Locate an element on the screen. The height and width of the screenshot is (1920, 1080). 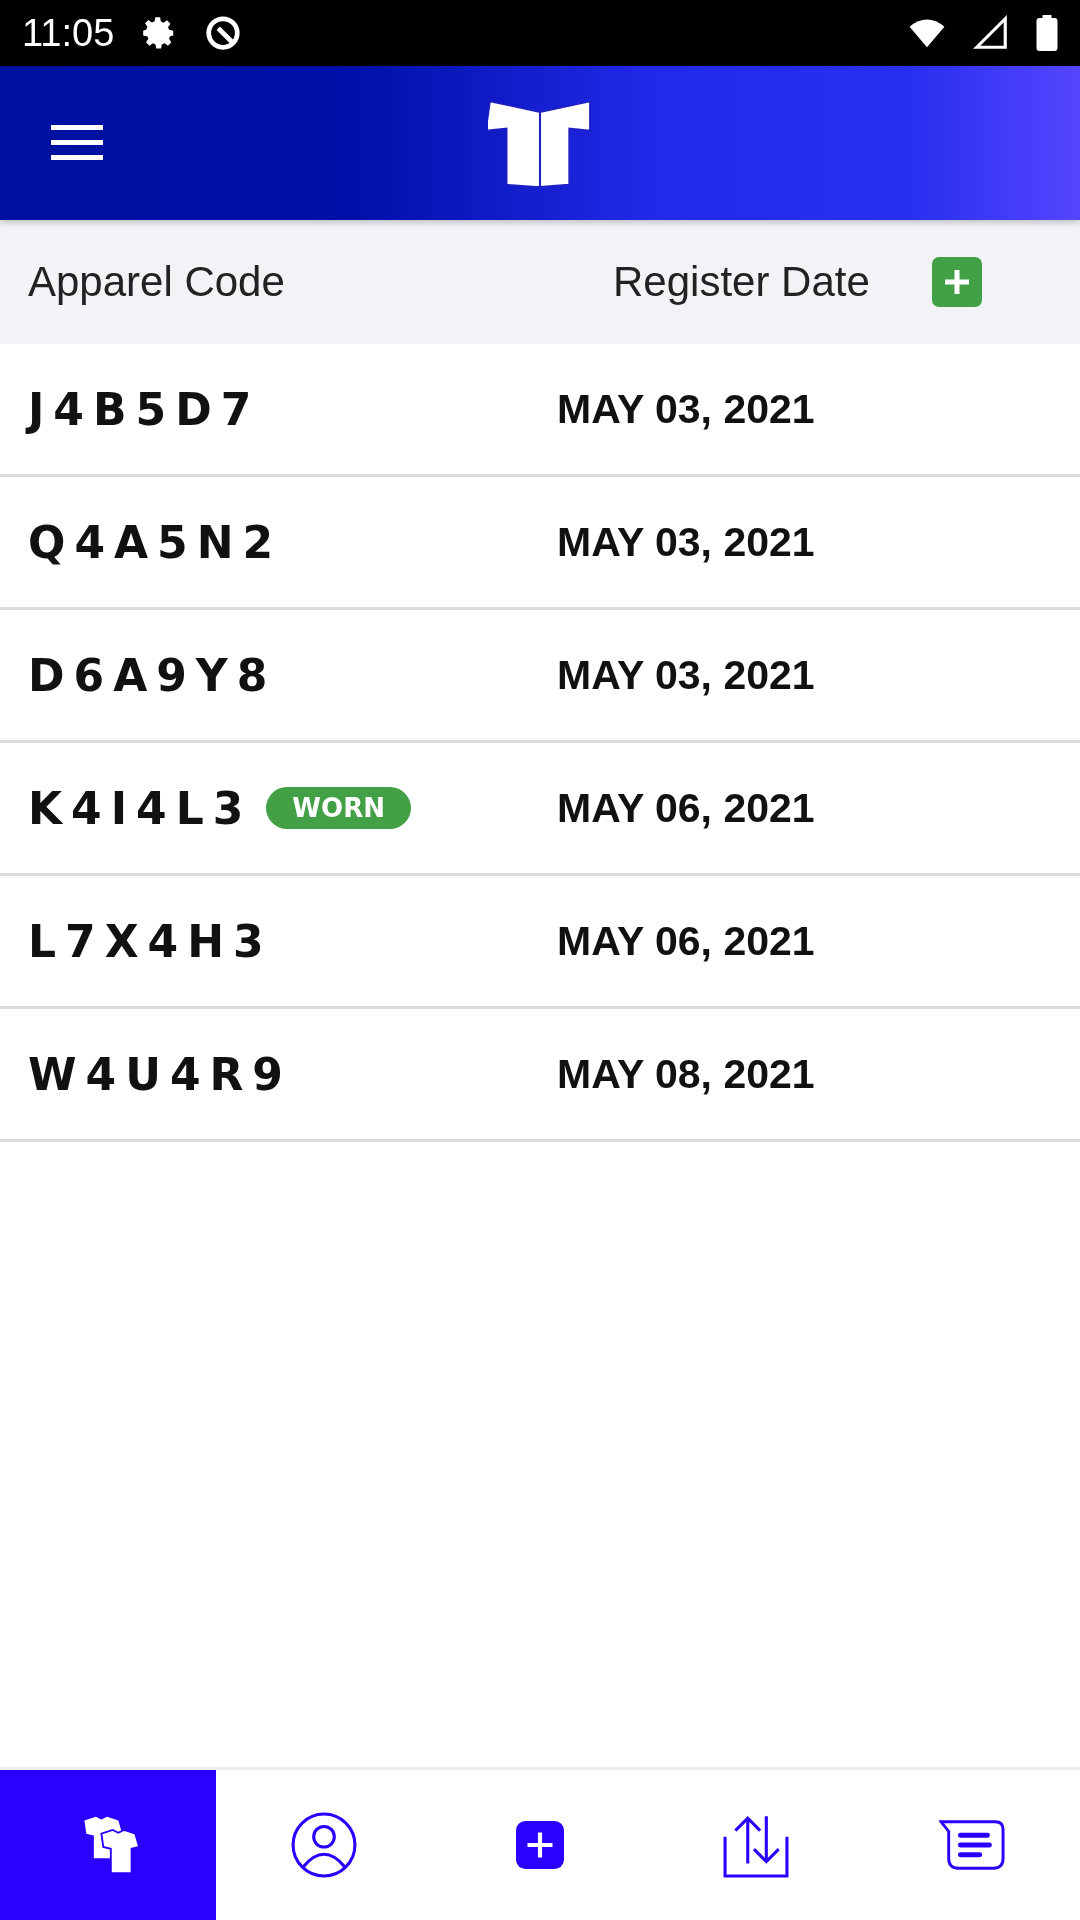
profile-icon is located at coordinates (324, 1845).